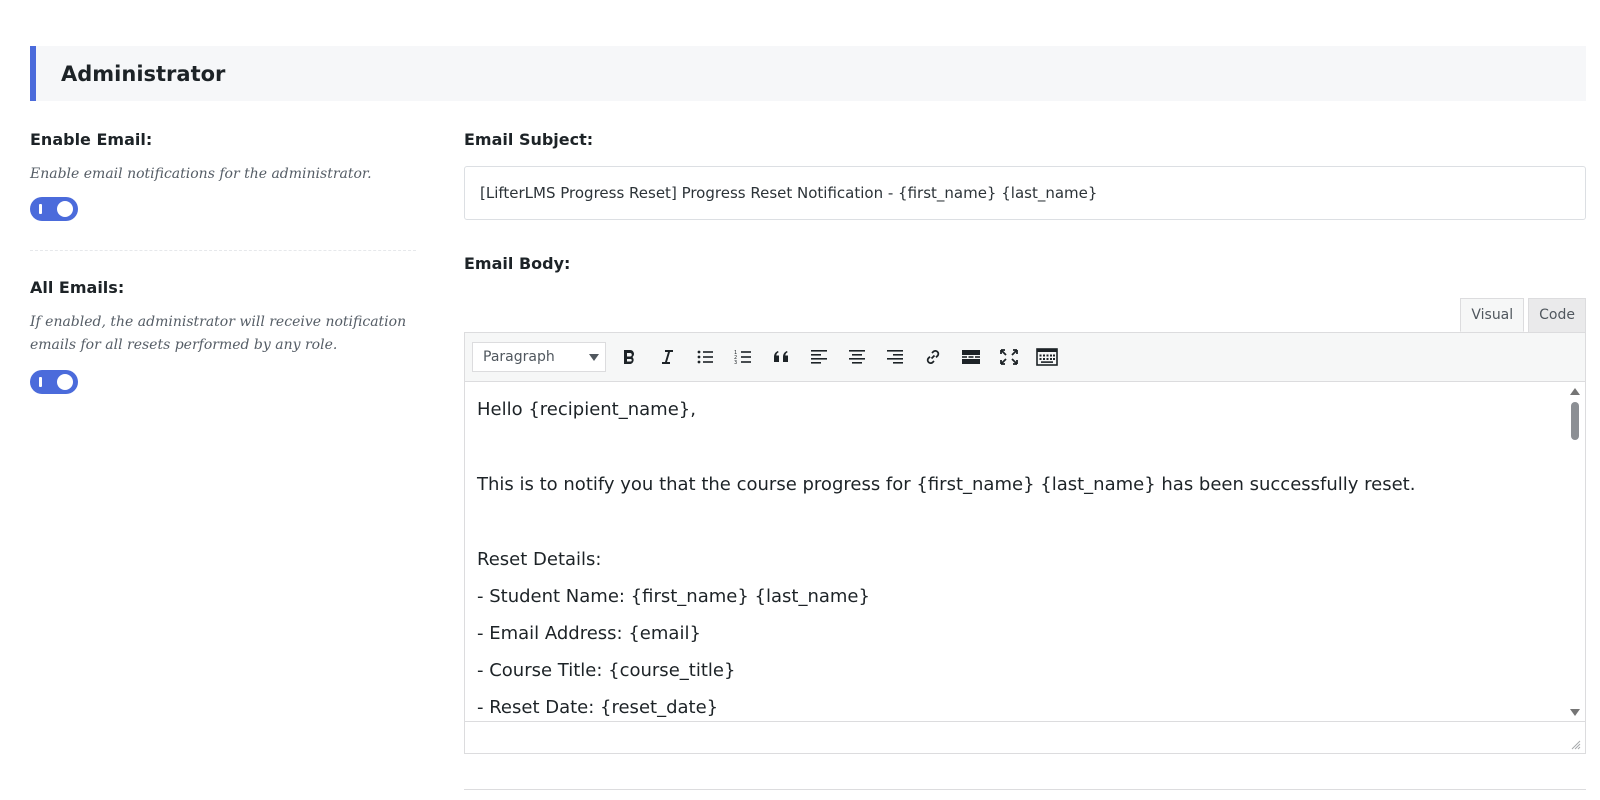 The image size is (1600, 800). I want to click on bold-icon, so click(629, 357).